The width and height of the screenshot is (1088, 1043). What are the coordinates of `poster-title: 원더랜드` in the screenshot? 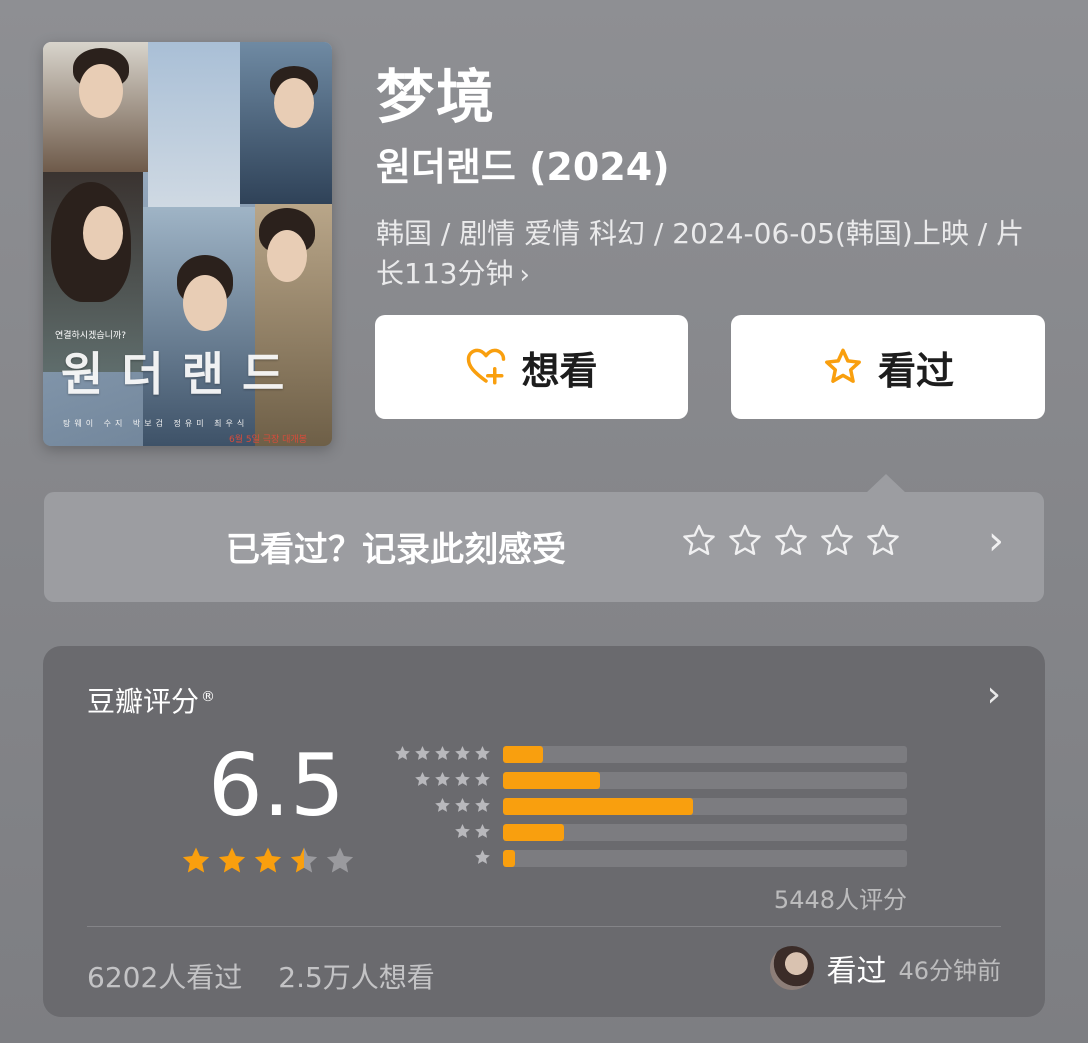 It's located at (182, 374).